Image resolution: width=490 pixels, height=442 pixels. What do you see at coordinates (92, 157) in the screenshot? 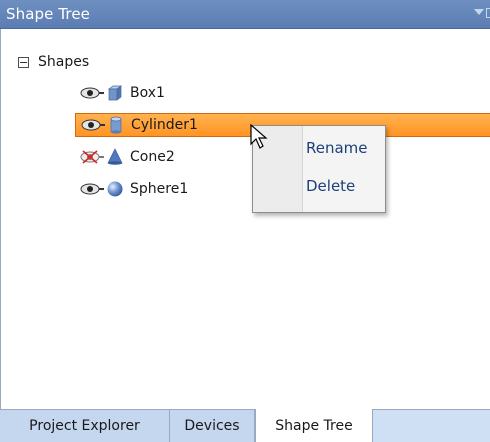
I see `eye-hidden-icon` at bounding box center [92, 157].